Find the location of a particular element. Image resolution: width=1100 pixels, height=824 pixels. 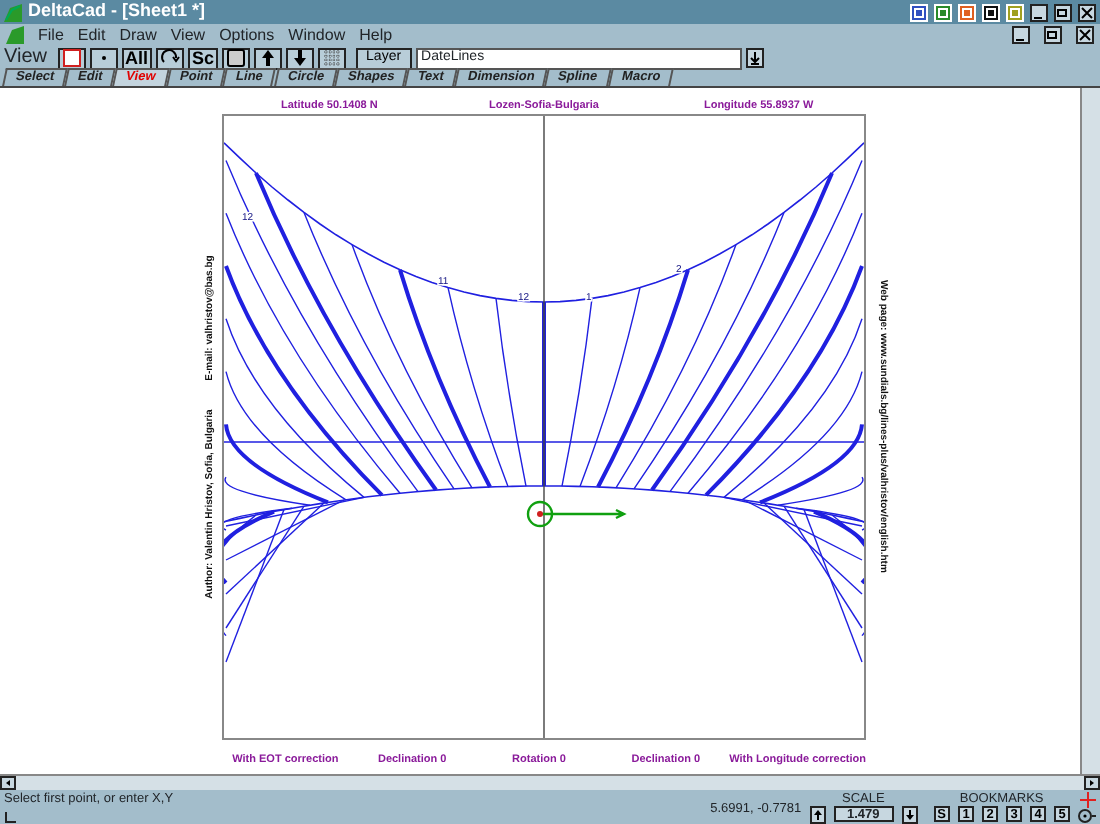

menu-item: Help is located at coordinates (376, 35).